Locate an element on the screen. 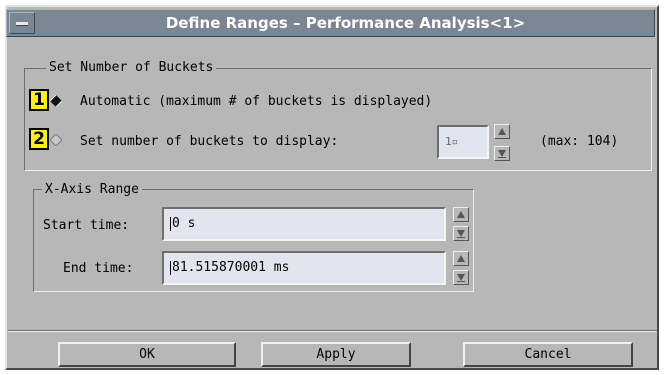  window-menu-button is located at coordinates (22, 23).